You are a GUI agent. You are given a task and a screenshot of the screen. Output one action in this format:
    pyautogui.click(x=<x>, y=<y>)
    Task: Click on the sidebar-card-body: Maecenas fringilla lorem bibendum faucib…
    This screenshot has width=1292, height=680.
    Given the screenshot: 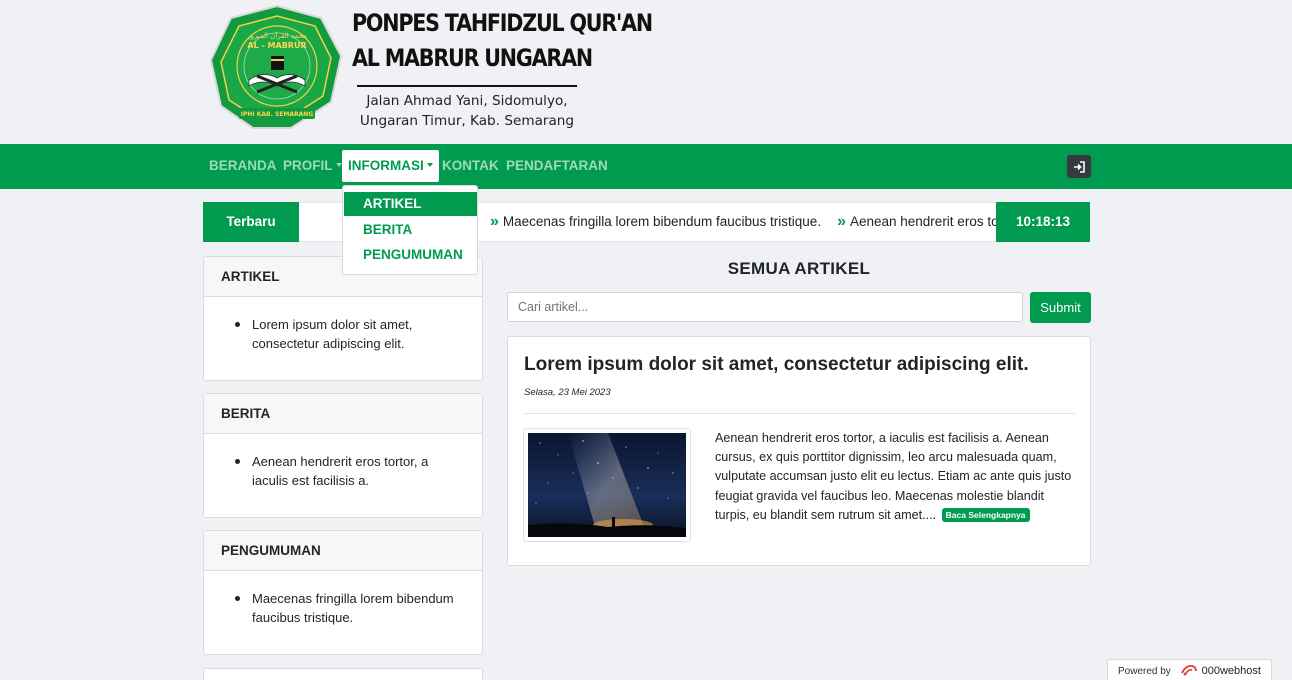 What is the action you would take?
    pyautogui.click(x=343, y=599)
    